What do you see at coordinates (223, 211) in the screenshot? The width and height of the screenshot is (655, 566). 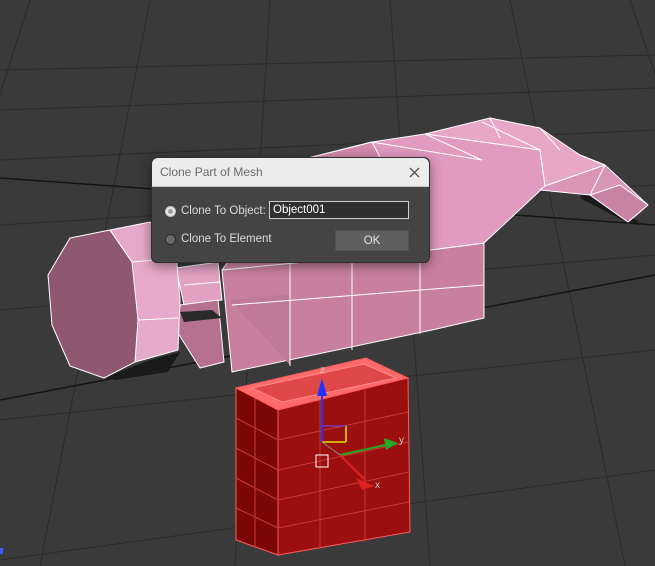 I see `clone-to-object-label: Clone To Object:` at bounding box center [223, 211].